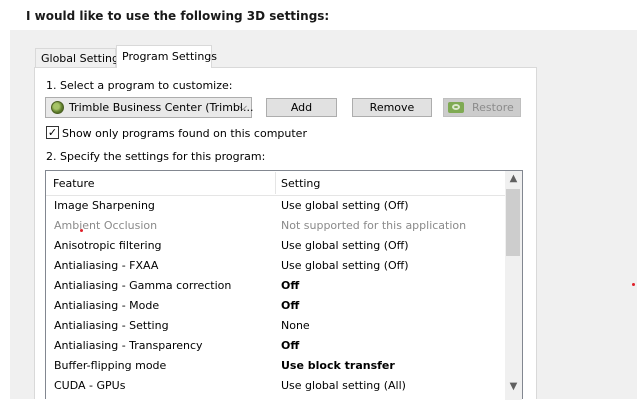 The width and height of the screenshot is (637, 400). I want to click on remove-button: Remove, so click(392, 107).